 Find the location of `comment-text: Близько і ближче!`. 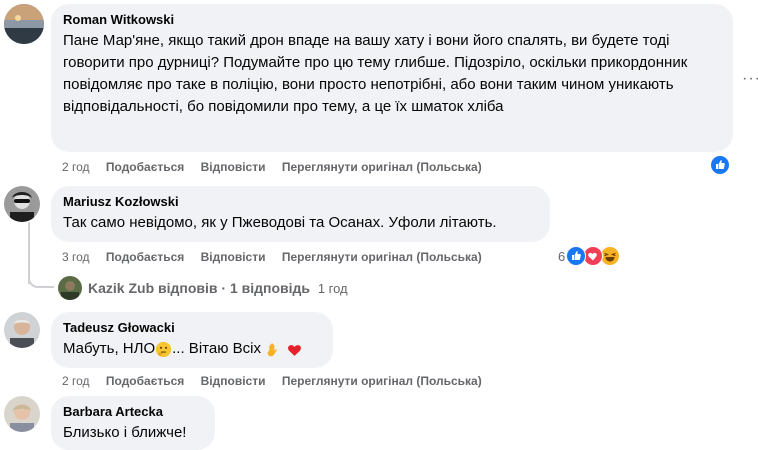

comment-text: Близько і ближче! is located at coordinates (125, 432).